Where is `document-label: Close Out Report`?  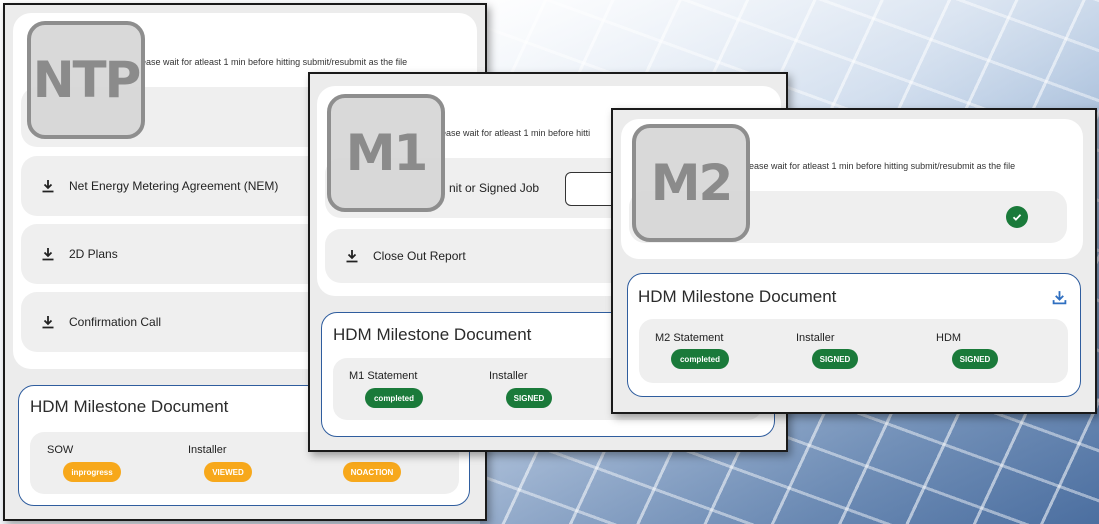 document-label: Close Out Report is located at coordinates (419, 256).